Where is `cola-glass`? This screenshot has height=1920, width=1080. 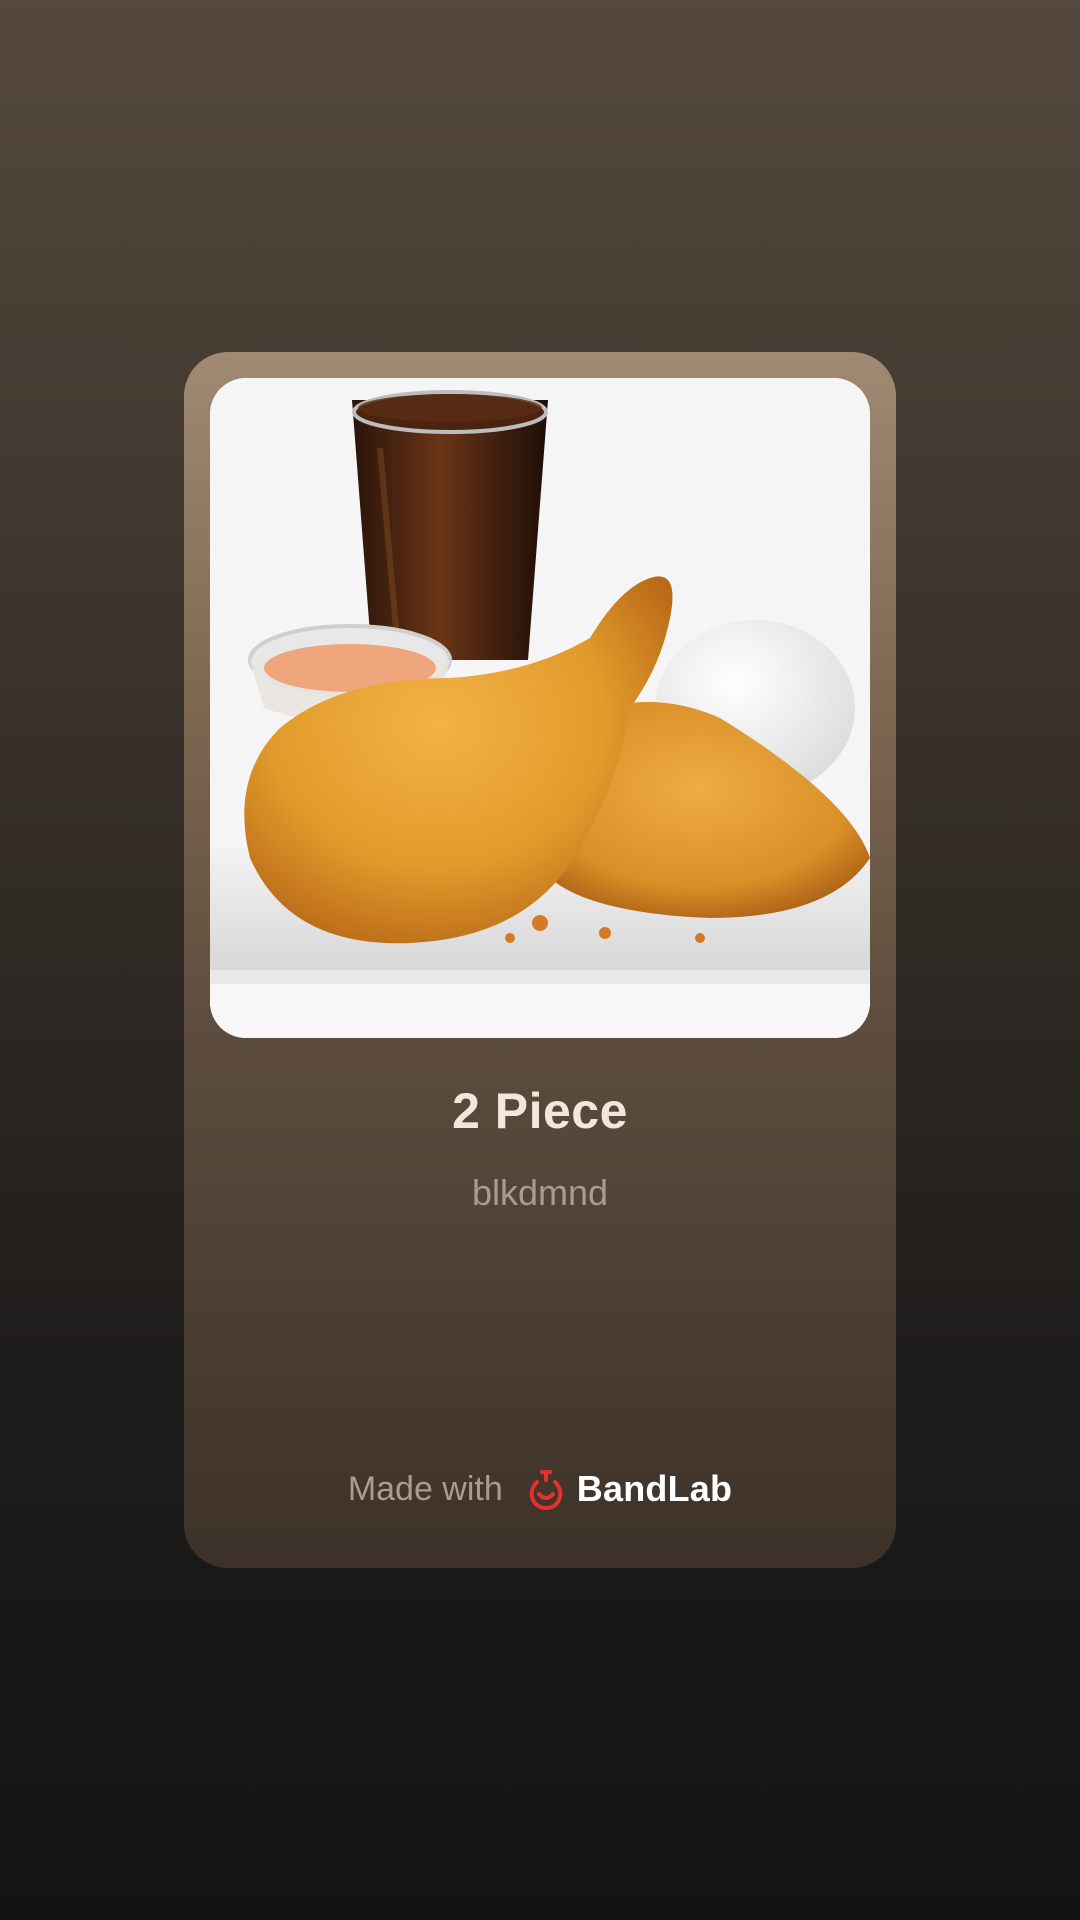
cola-glass is located at coordinates (450, 530).